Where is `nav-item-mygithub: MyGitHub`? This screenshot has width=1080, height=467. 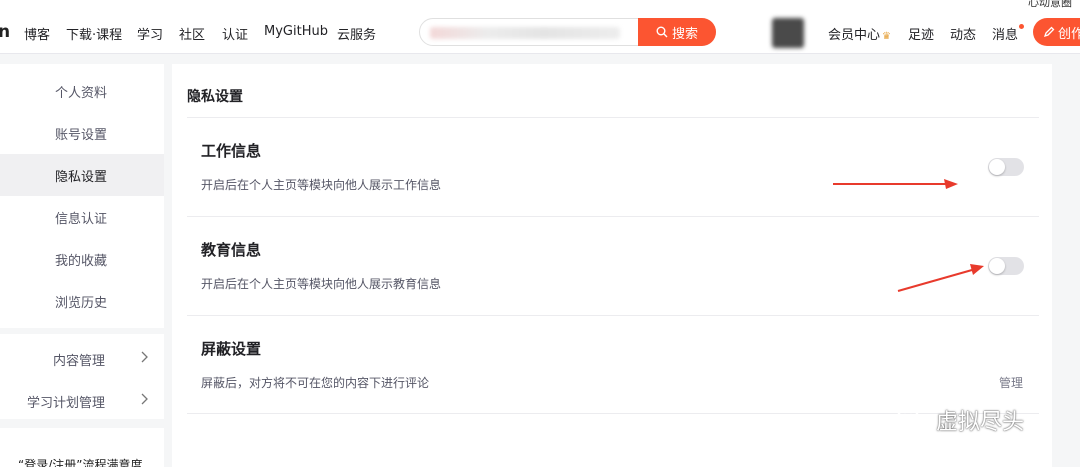
nav-item-mygithub: MyGitHub is located at coordinates (296, 31).